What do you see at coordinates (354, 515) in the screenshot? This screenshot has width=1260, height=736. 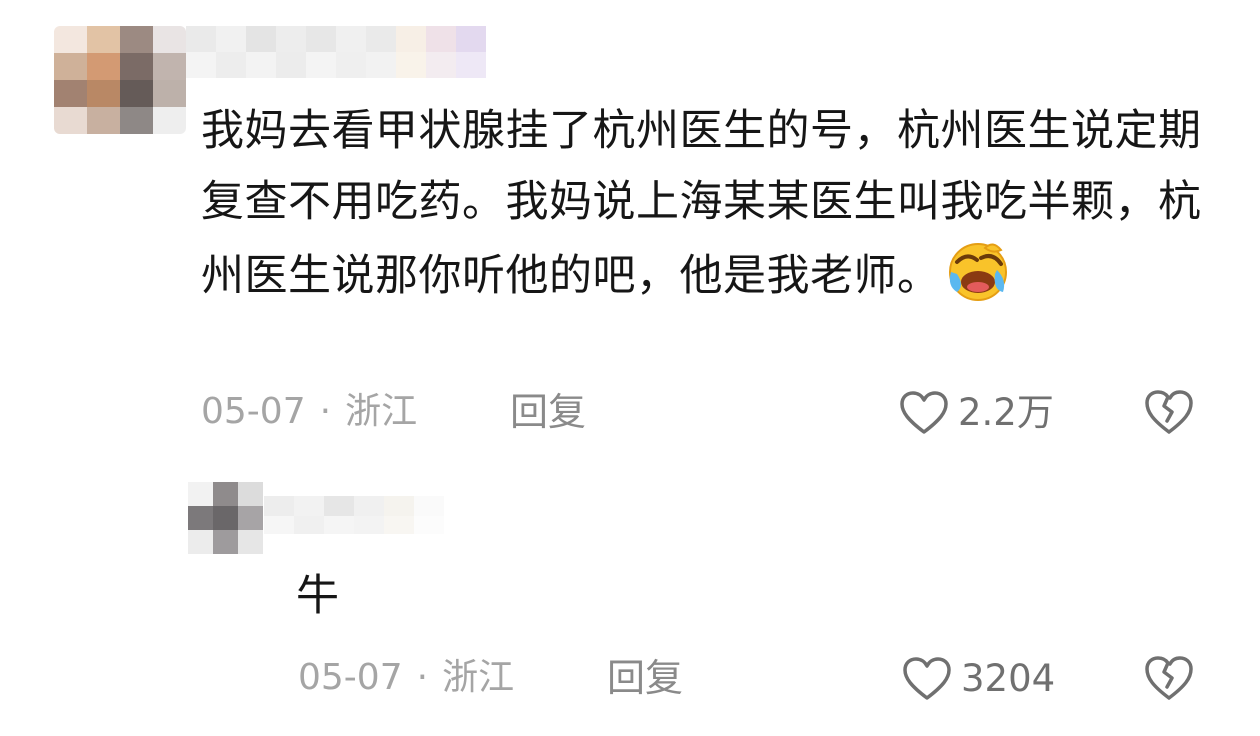 I see `reply-username` at bounding box center [354, 515].